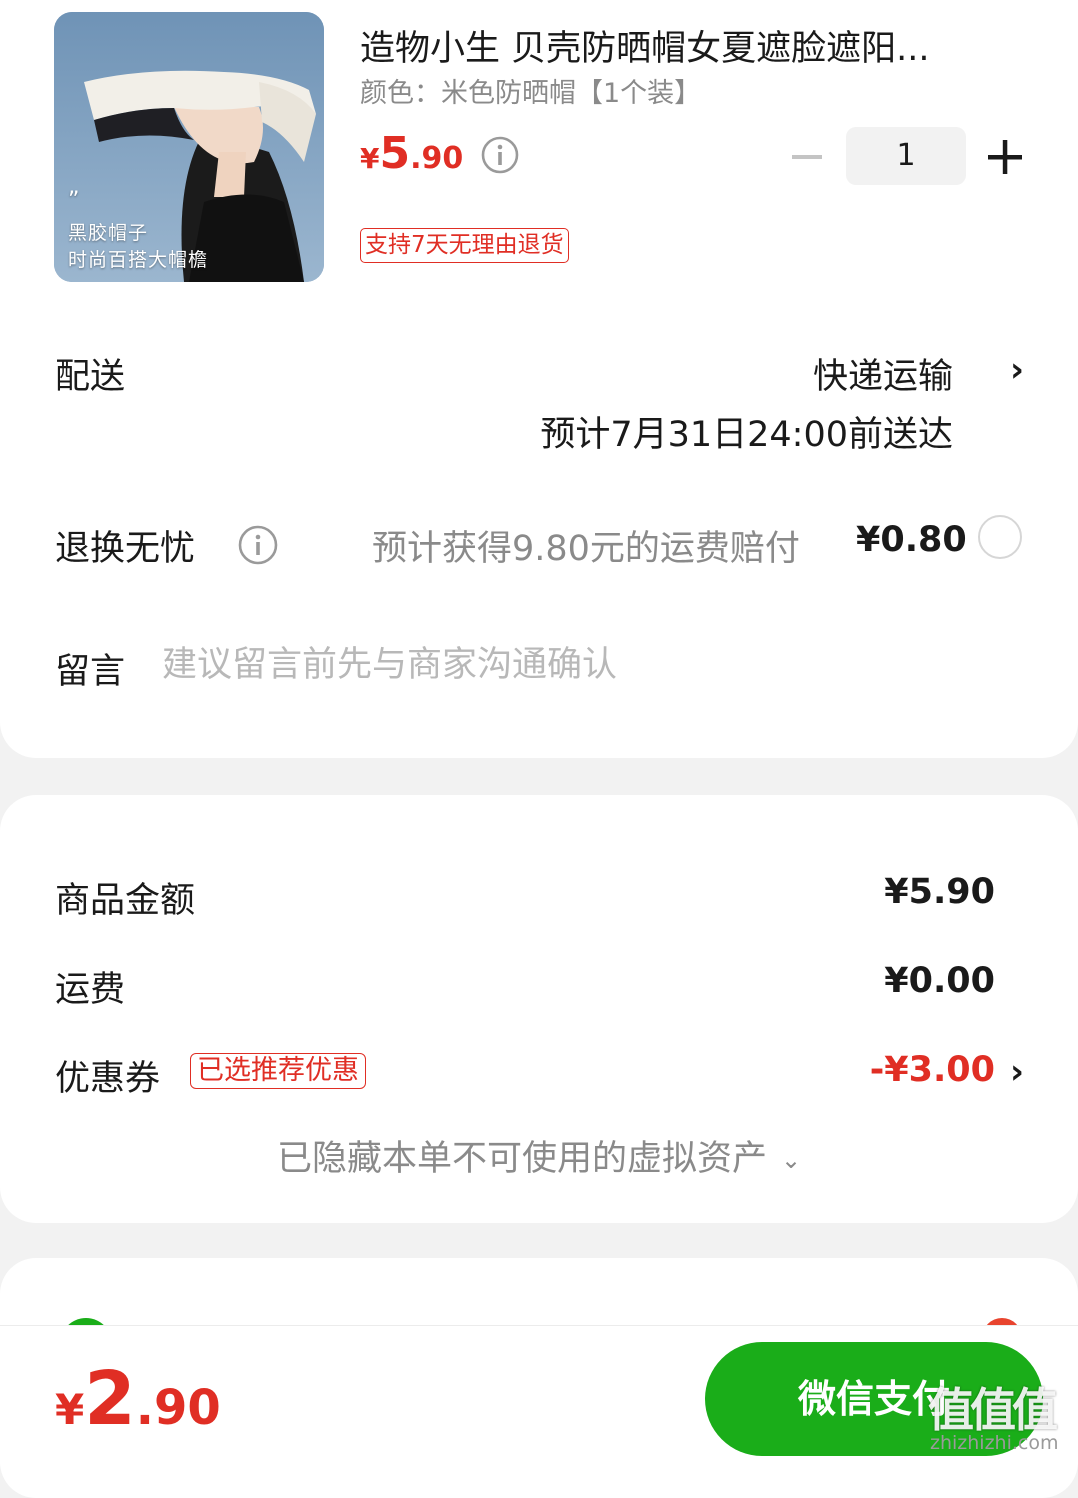 This screenshot has width=1078, height=1498. What do you see at coordinates (178, 1408) in the screenshot?
I see `total-decimal: .90` at bounding box center [178, 1408].